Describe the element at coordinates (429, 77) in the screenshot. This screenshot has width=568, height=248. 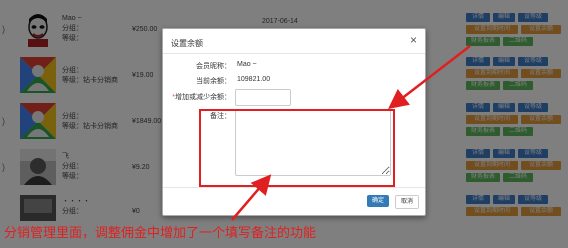
I see `arrow-from-button` at that location.